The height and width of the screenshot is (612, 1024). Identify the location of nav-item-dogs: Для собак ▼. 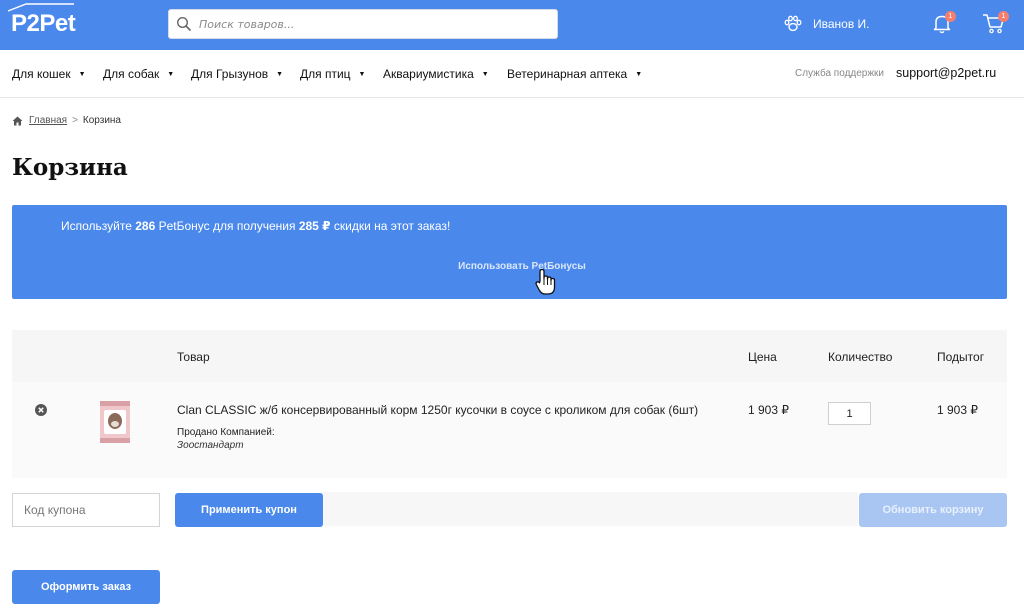
(138, 74).